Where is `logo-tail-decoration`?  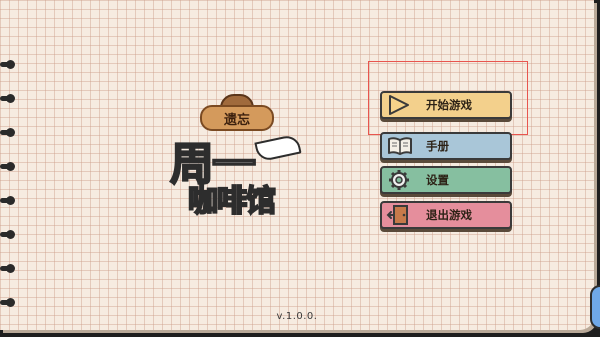 logo-tail-decoration is located at coordinates (278, 148).